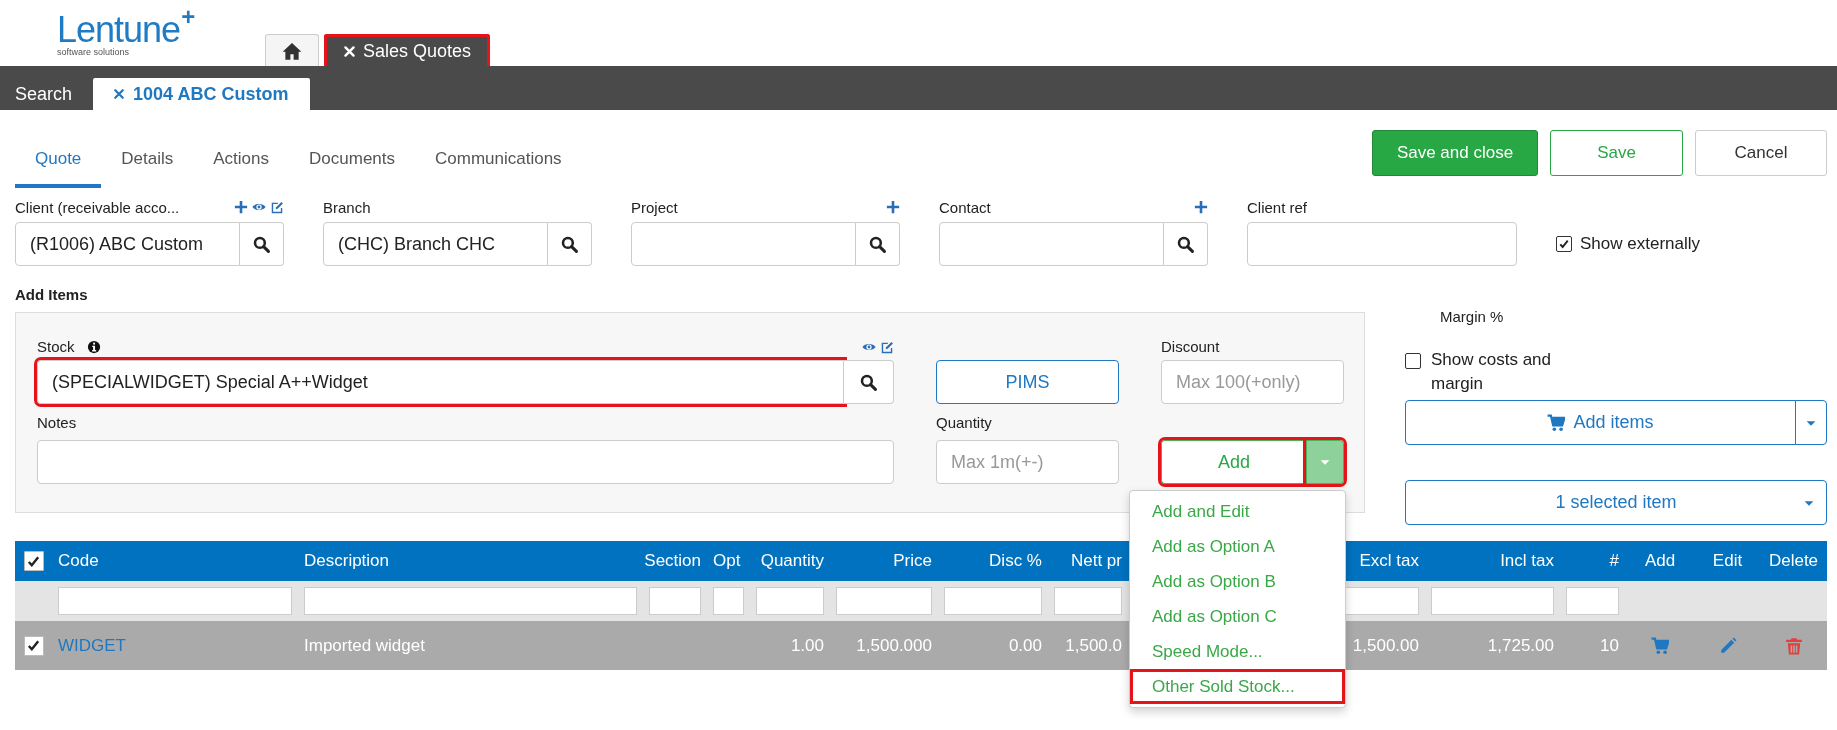 The image size is (1837, 730). What do you see at coordinates (440, 382) in the screenshot?
I see `lookup-field: (SPECIALWIDGET) Special A++Widget` at bounding box center [440, 382].